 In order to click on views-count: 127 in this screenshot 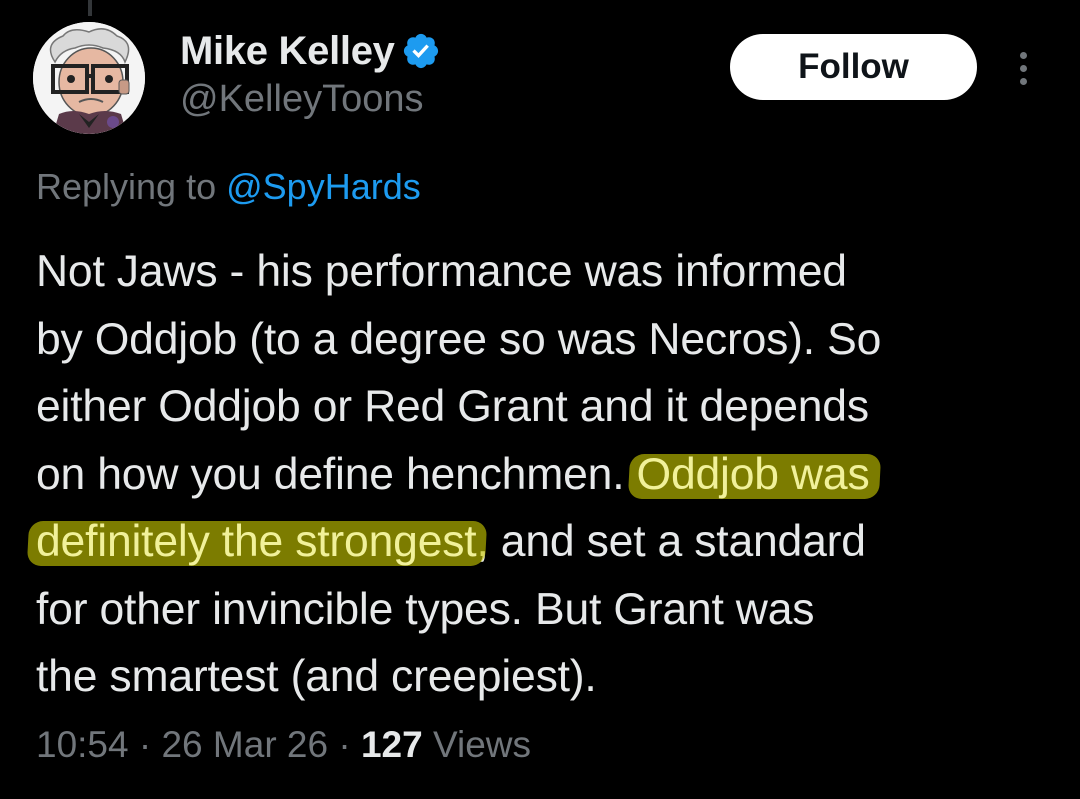, I will do `click(391, 744)`.